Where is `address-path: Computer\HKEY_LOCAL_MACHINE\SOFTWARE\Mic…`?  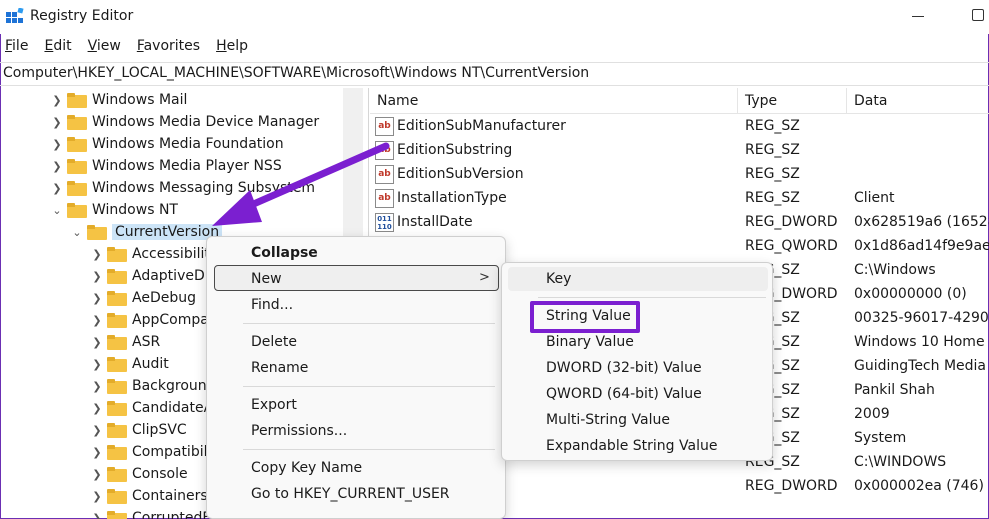 address-path: Computer\HKEY_LOCAL_MACHINE\SOFTWARE\Mic… is located at coordinates (296, 73).